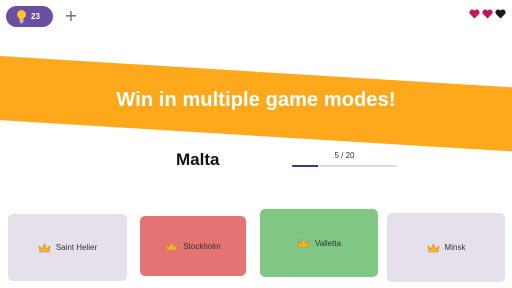 Image resolution: width=512 pixels, height=288 pixels. Describe the element at coordinates (76, 247) in the screenshot. I see `answer-option-label: Saint Helier` at that location.